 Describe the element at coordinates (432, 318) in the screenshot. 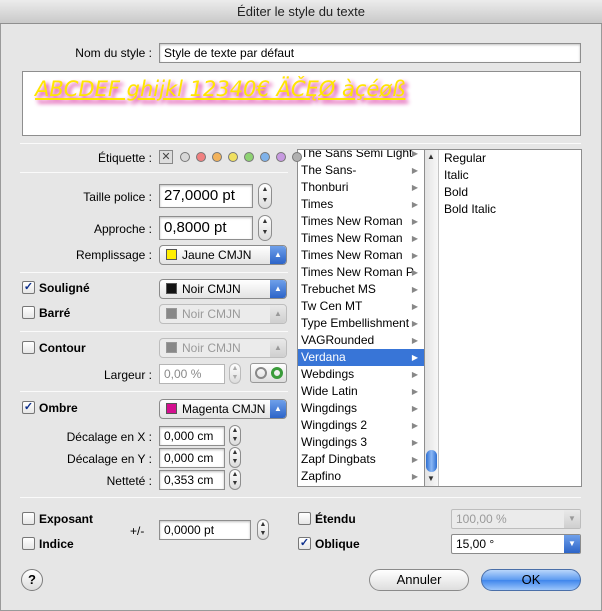

I see `font-list-scrollbar: ▲ ▼` at that location.